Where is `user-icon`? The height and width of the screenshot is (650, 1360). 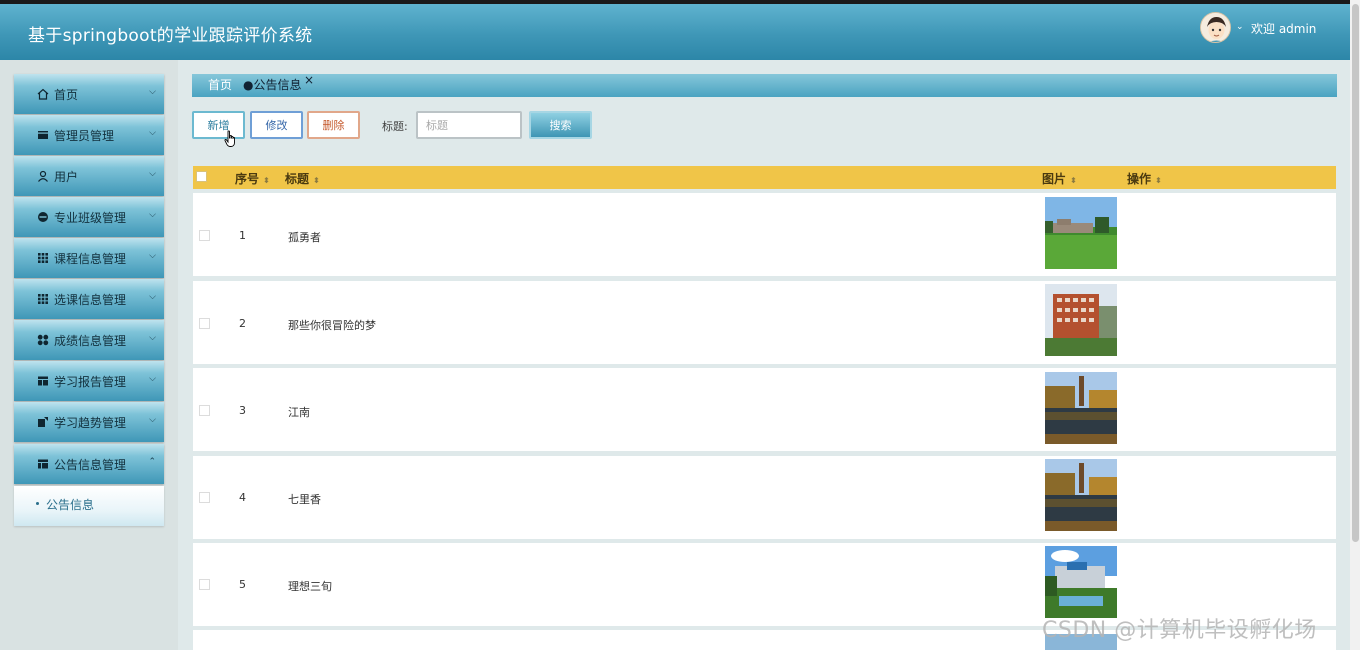 user-icon is located at coordinates (42, 175).